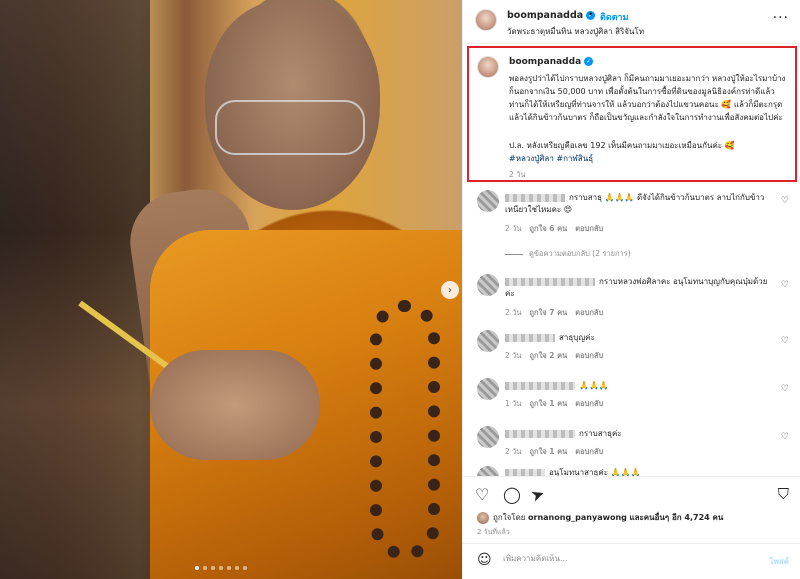  What do you see at coordinates (640, 338) in the screenshot?
I see `comment-body: สาธุบุญค่ะ` at bounding box center [640, 338].